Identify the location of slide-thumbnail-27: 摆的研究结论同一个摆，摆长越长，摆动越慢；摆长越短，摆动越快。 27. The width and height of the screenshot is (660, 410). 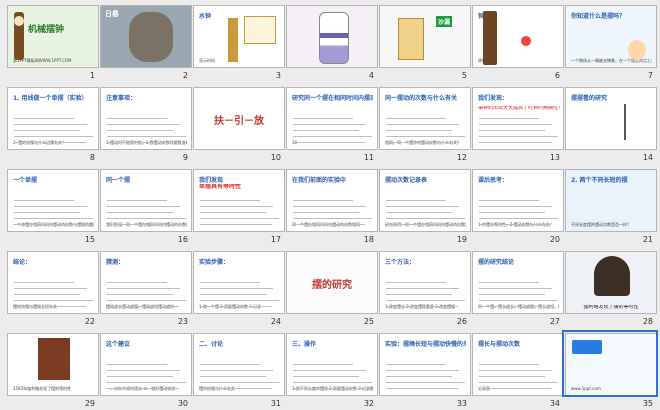
(518, 288).